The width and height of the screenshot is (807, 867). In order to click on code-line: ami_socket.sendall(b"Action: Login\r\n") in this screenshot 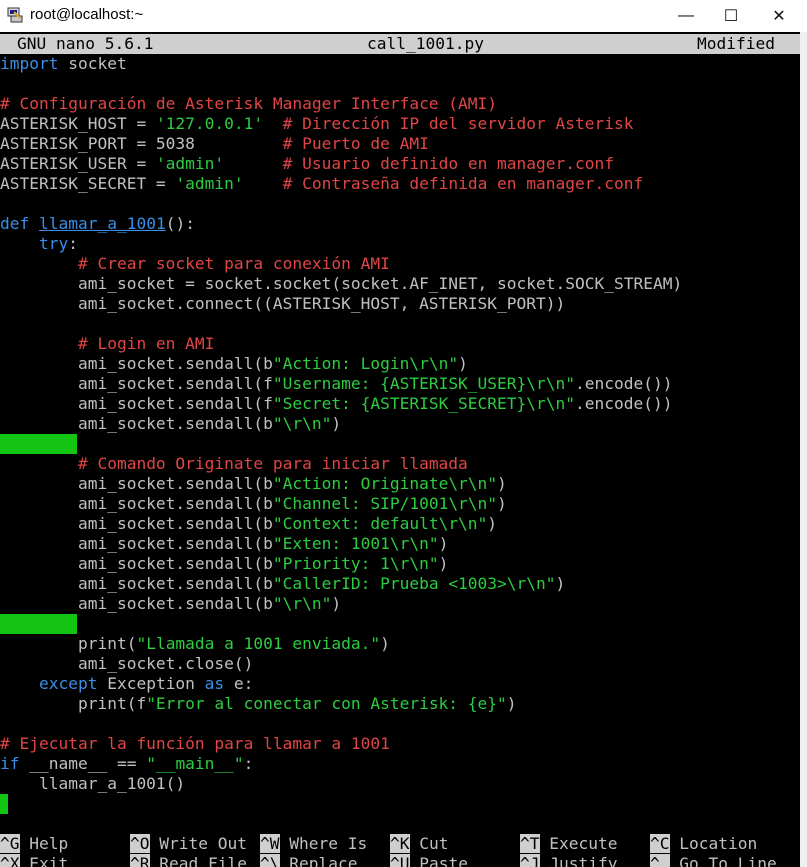, I will do `click(234, 364)`.